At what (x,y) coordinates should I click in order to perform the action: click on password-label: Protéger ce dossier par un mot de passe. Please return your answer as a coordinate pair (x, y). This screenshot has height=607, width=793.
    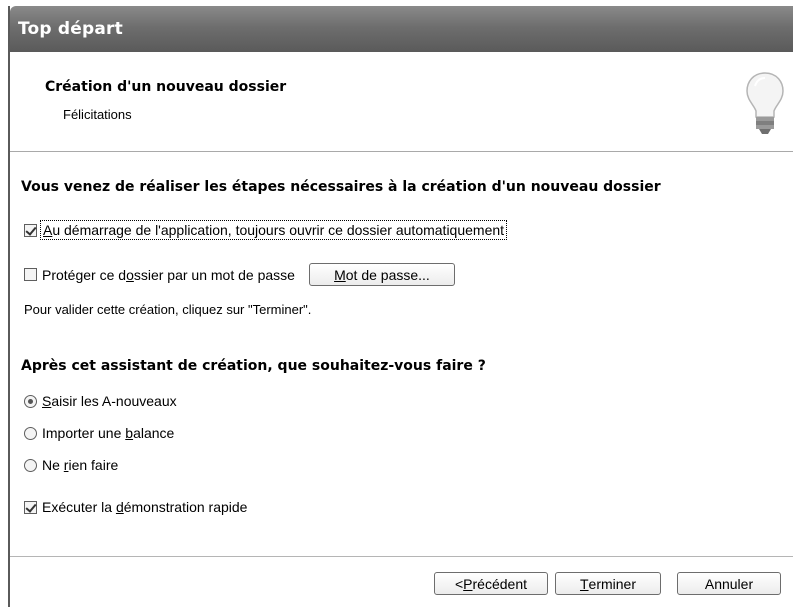
    Looking at the image, I should click on (168, 275).